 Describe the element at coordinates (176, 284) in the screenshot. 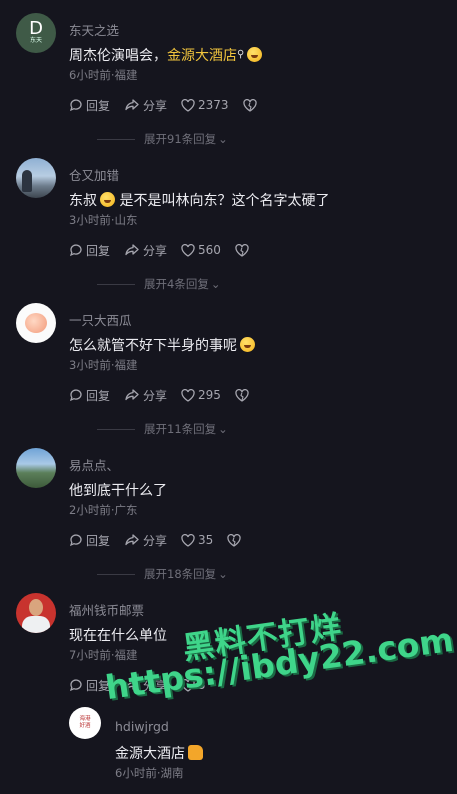

I see `expand-label: 展开4条回复` at that location.